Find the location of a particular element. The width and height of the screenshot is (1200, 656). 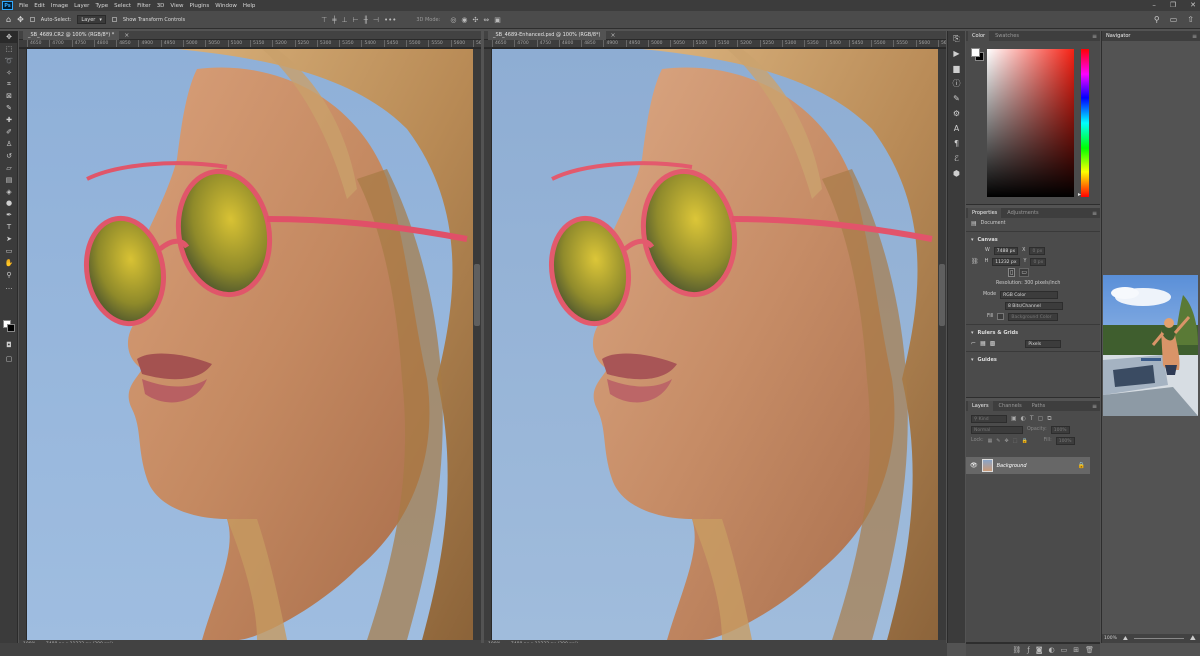

lock-position-icon: ✥ is located at coordinates (1007, 441).